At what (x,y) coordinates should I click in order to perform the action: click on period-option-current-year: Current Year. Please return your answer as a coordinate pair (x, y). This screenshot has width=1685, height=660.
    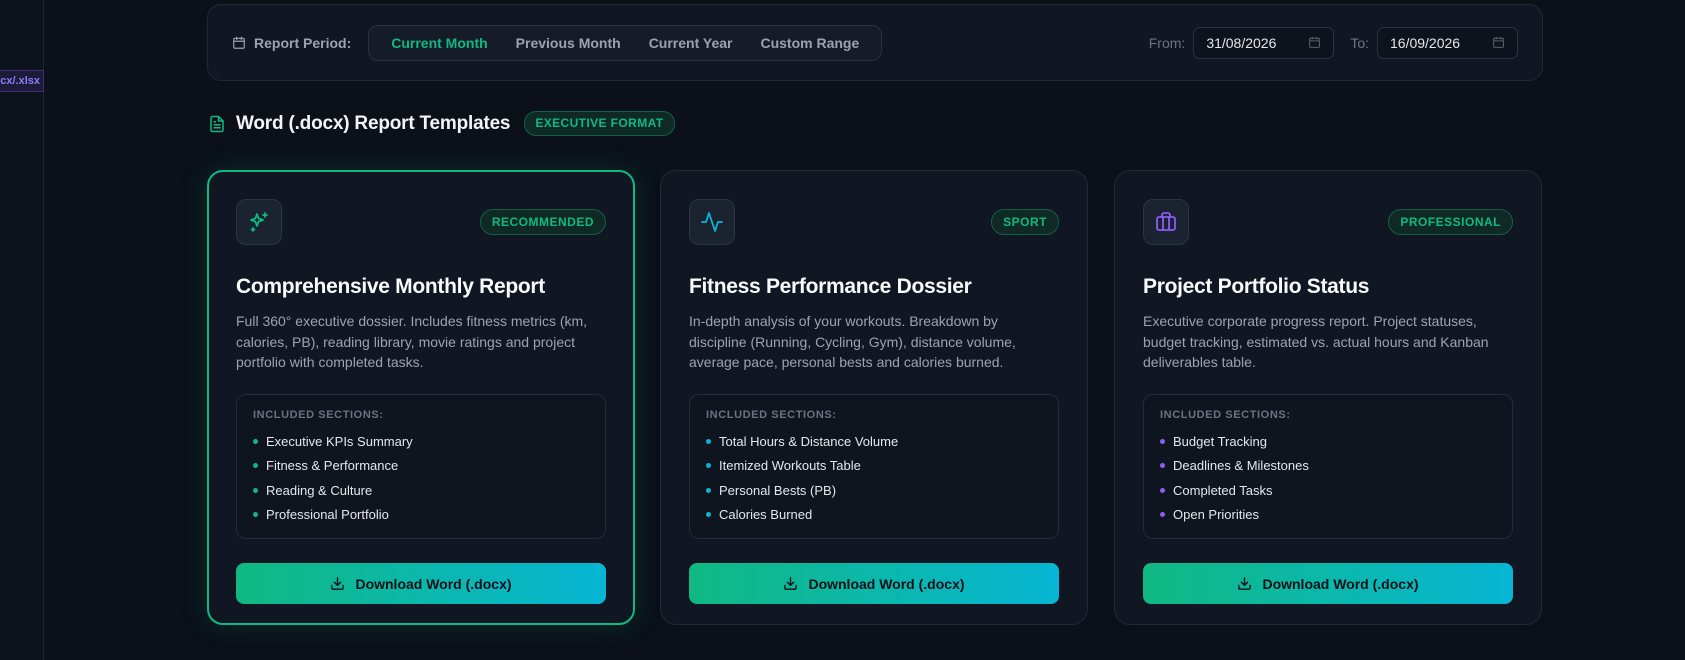
    Looking at the image, I should click on (691, 43).